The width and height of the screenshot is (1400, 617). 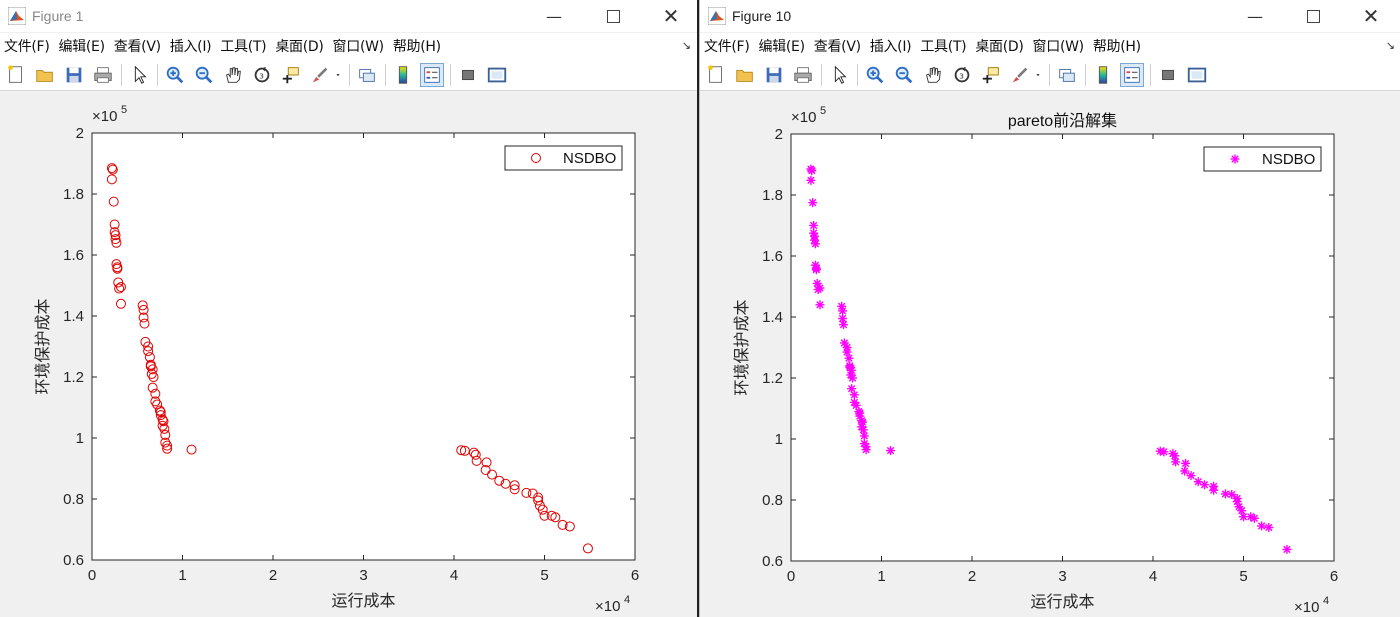 I want to click on y-tick-label: 0.6, so click(x=772, y=561).